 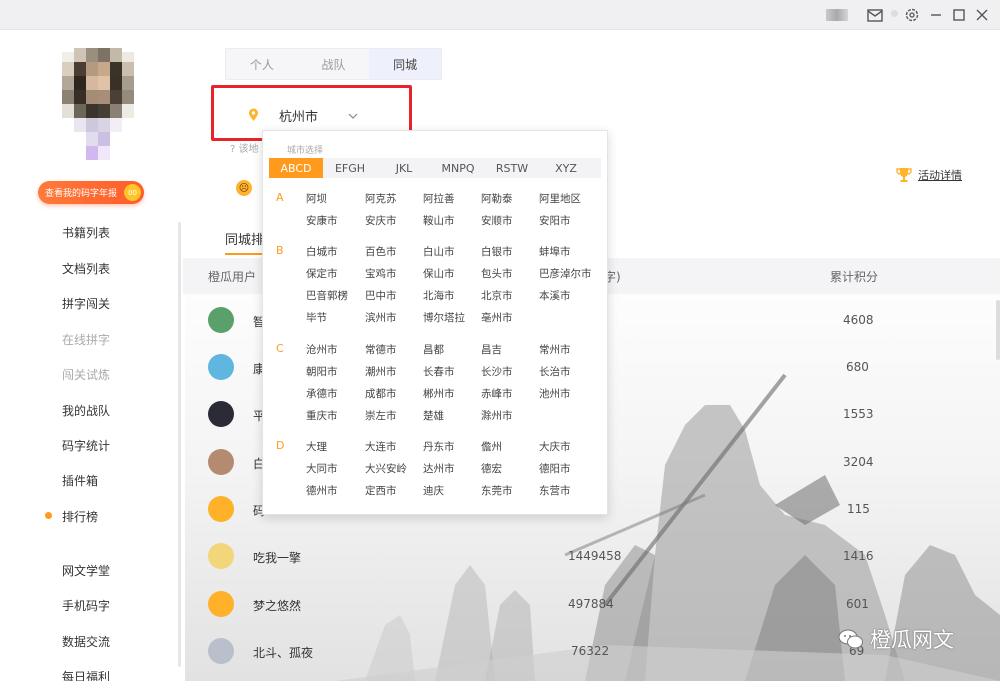 I want to click on city-option: 昌都, so click(x=433, y=349).